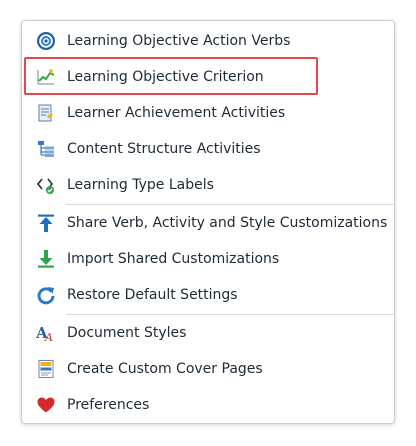  What do you see at coordinates (208, 405) in the screenshot?
I see `menu-item-preferences: Preferences` at bounding box center [208, 405].